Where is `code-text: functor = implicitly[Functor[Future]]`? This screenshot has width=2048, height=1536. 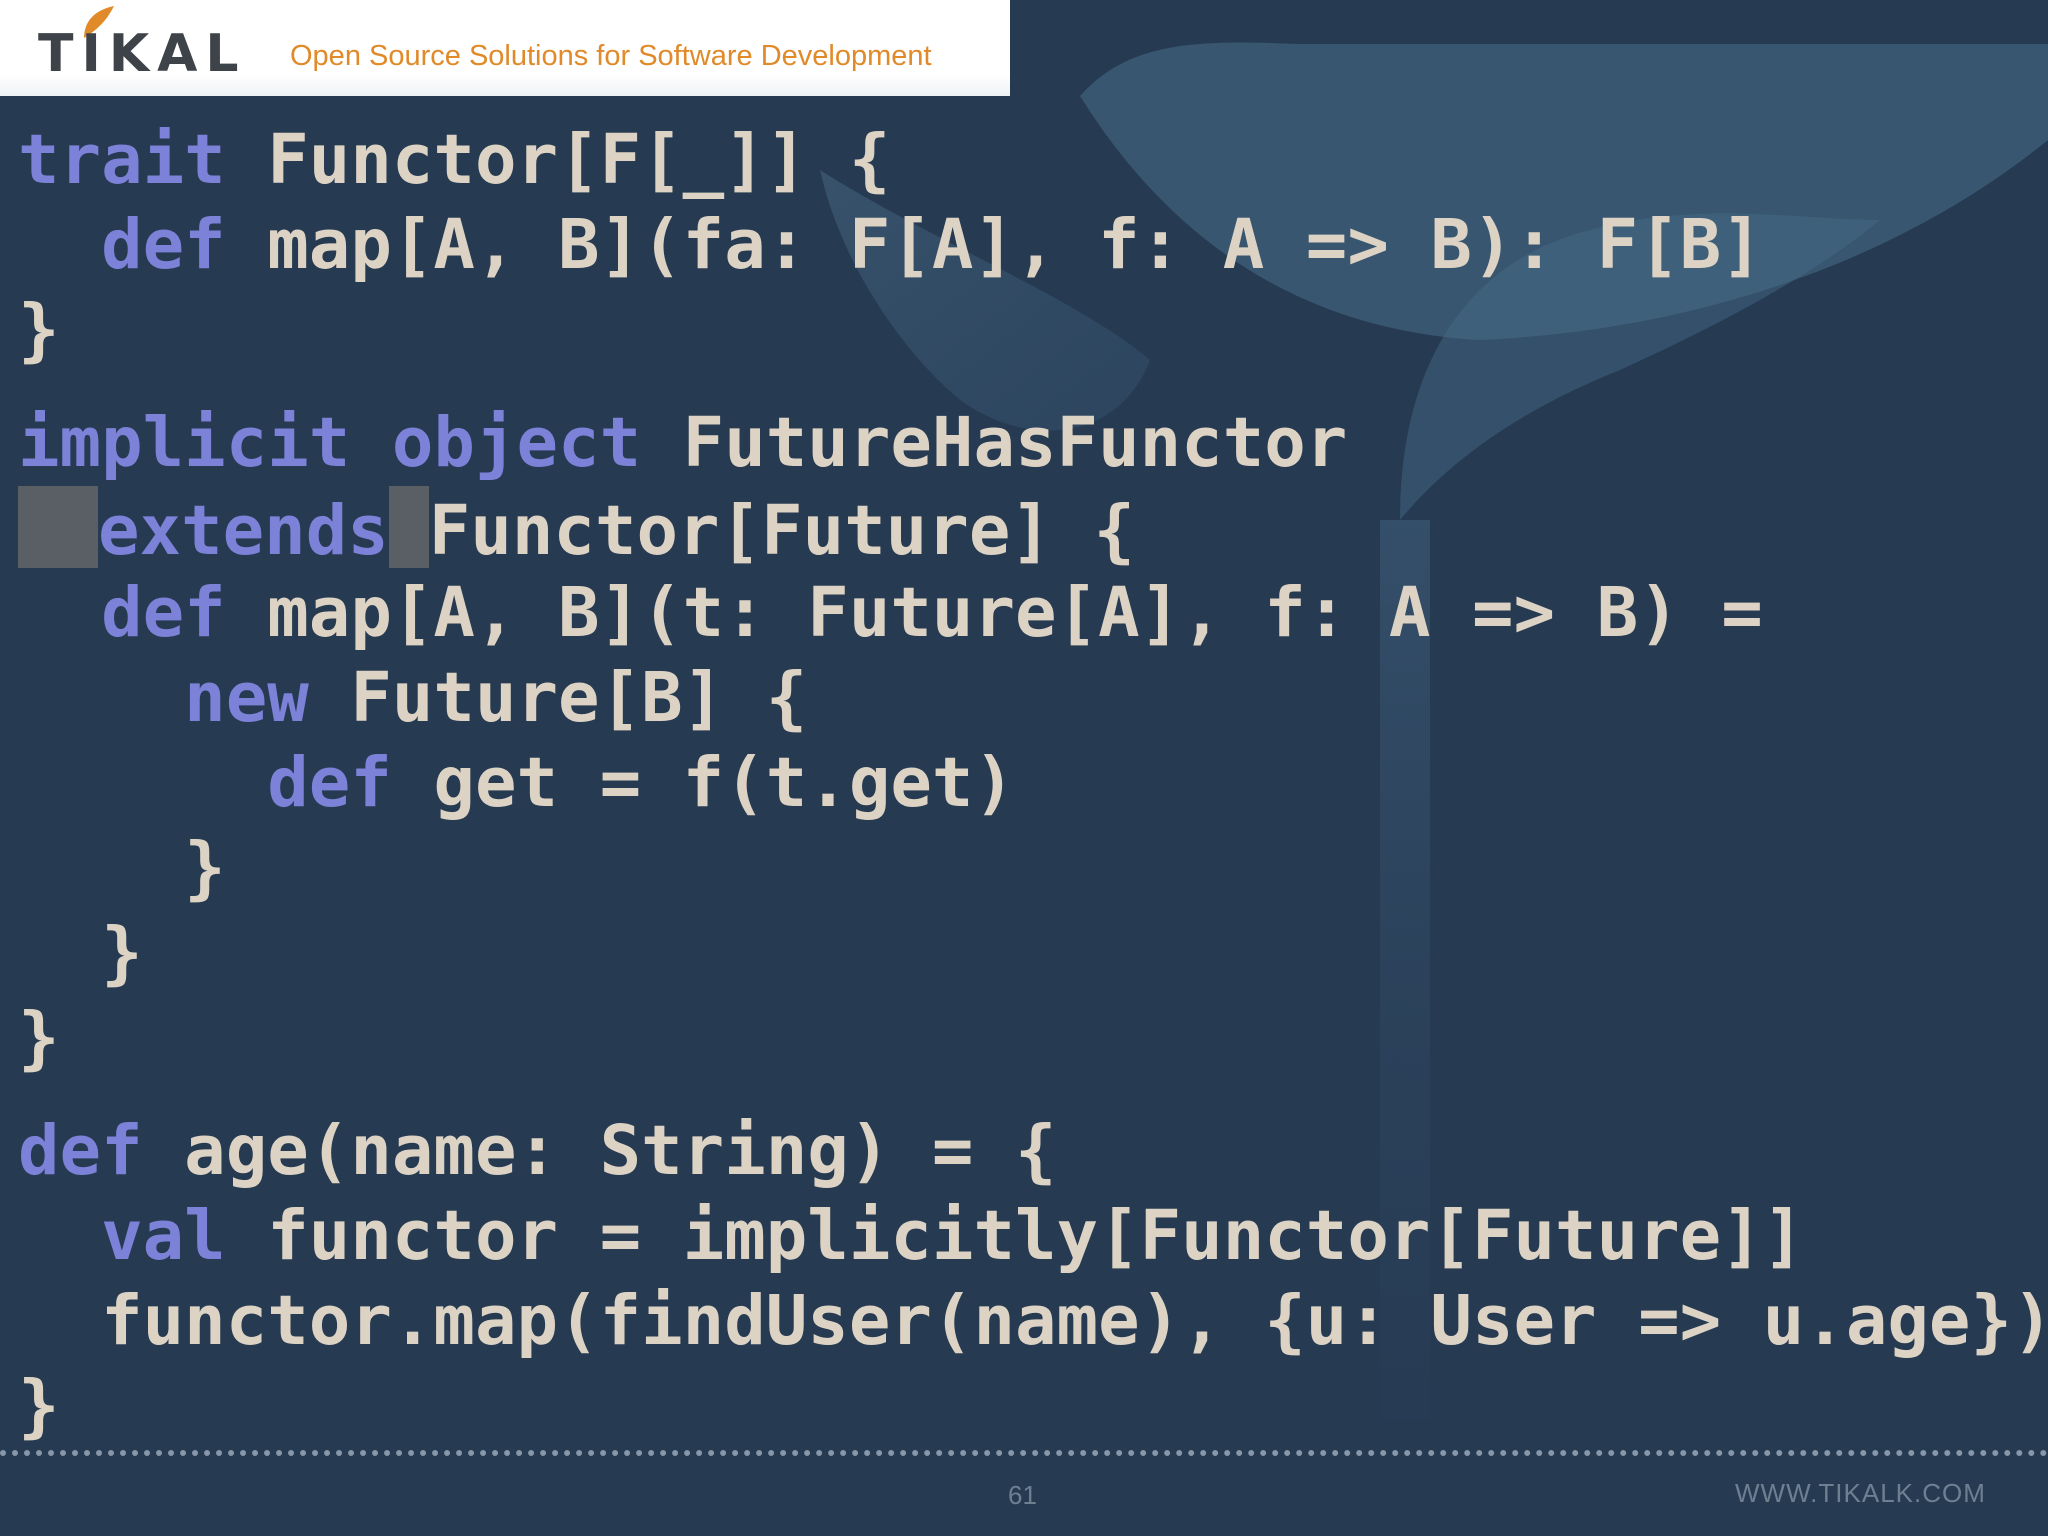 code-text: functor = implicitly[Functor[Future]] is located at coordinates (1015, 1236).